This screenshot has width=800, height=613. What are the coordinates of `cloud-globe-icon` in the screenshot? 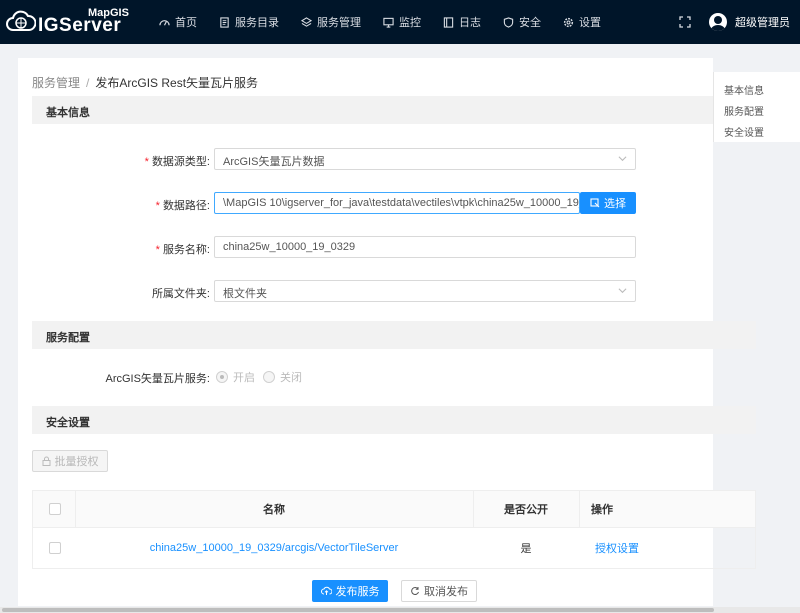 It's located at (21, 20).